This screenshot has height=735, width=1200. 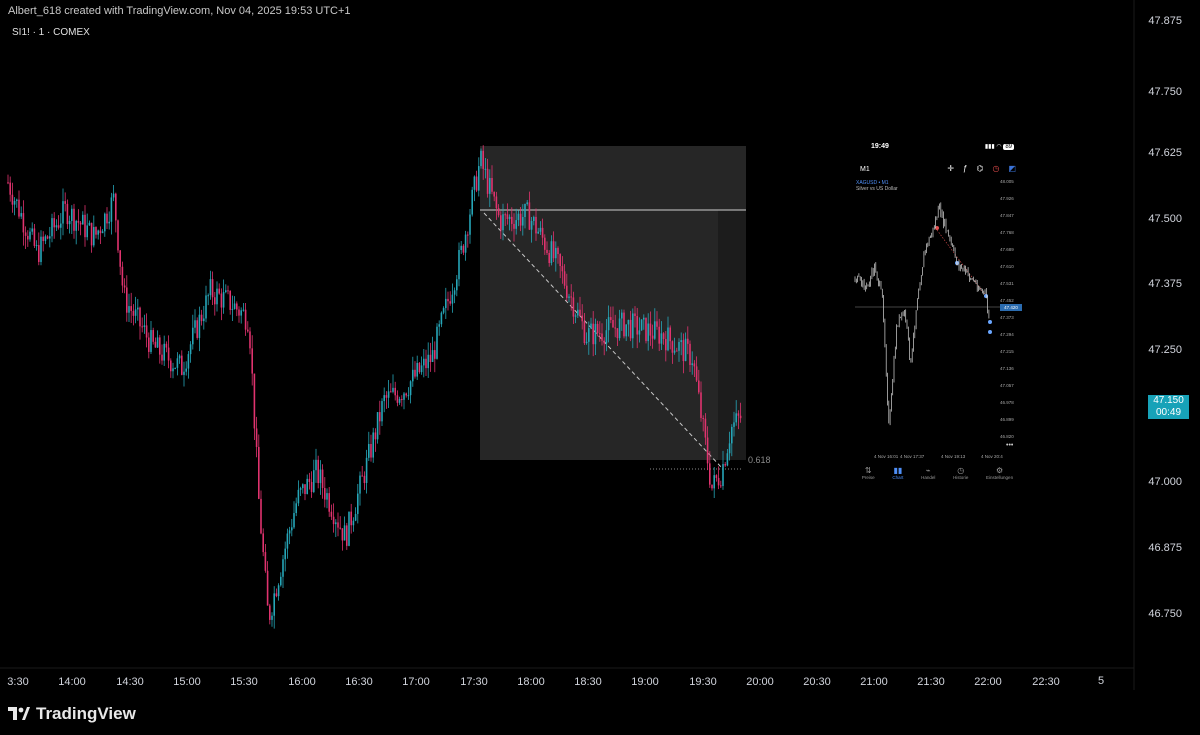 I want to click on phone-nav-einstellungen: ⚙ Einstellungen, so click(x=999, y=473).